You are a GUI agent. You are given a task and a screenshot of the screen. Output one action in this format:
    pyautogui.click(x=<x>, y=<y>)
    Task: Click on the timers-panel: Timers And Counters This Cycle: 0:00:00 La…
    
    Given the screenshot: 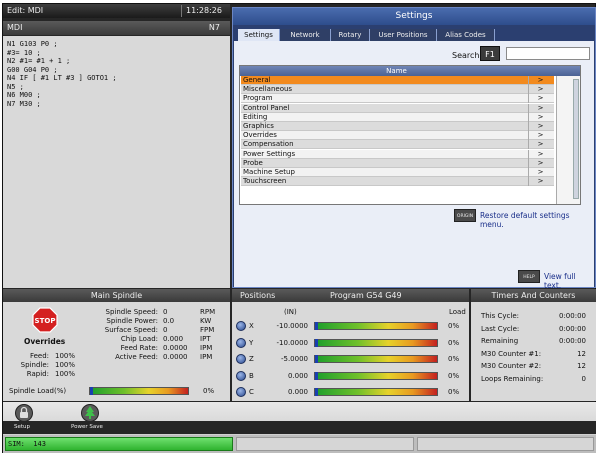 What is the action you would take?
    pyautogui.click(x=533, y=345)
    